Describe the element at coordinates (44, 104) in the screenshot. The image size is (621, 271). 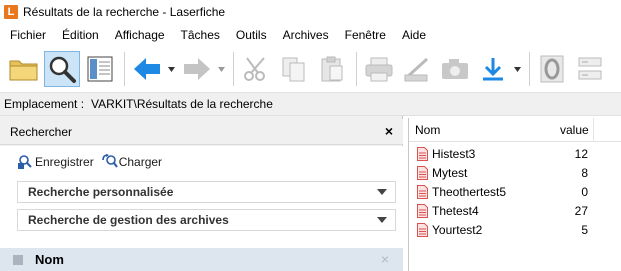
I see `location-label: Emplacement :` at that location.